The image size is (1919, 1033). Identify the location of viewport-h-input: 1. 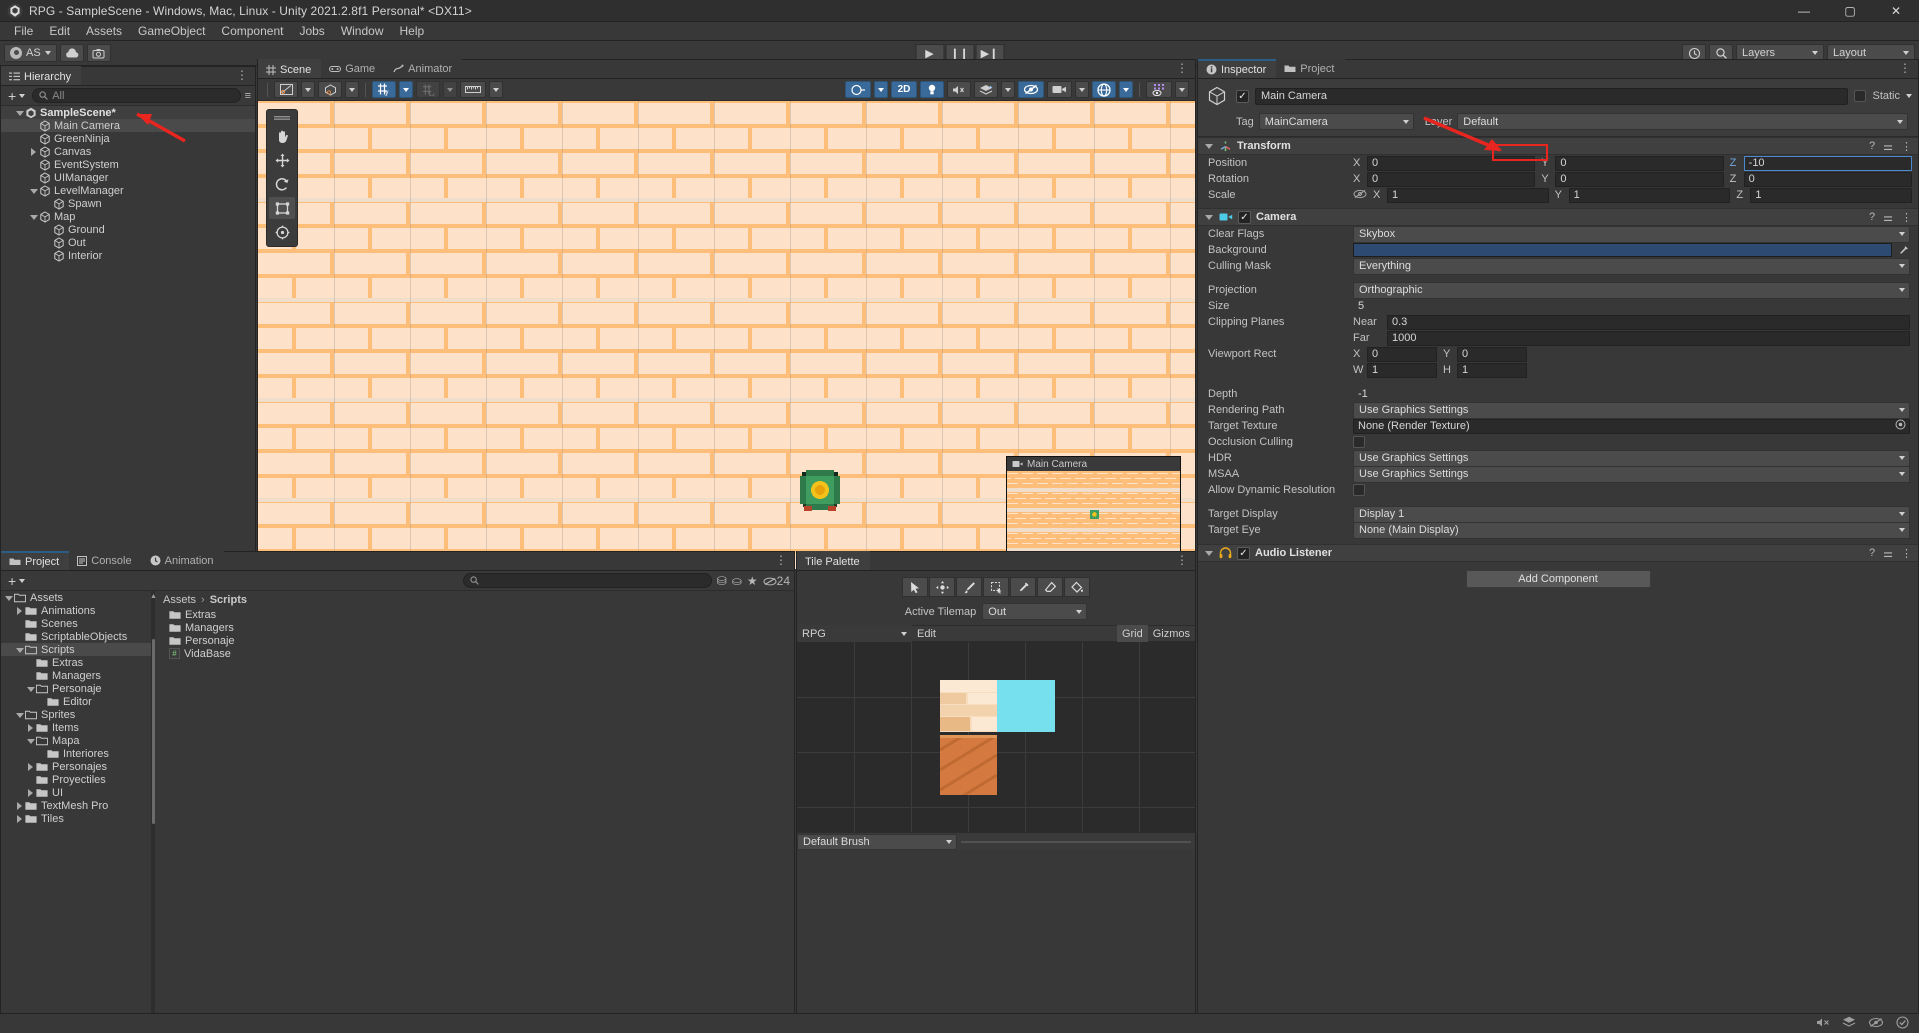
(1492, 370).